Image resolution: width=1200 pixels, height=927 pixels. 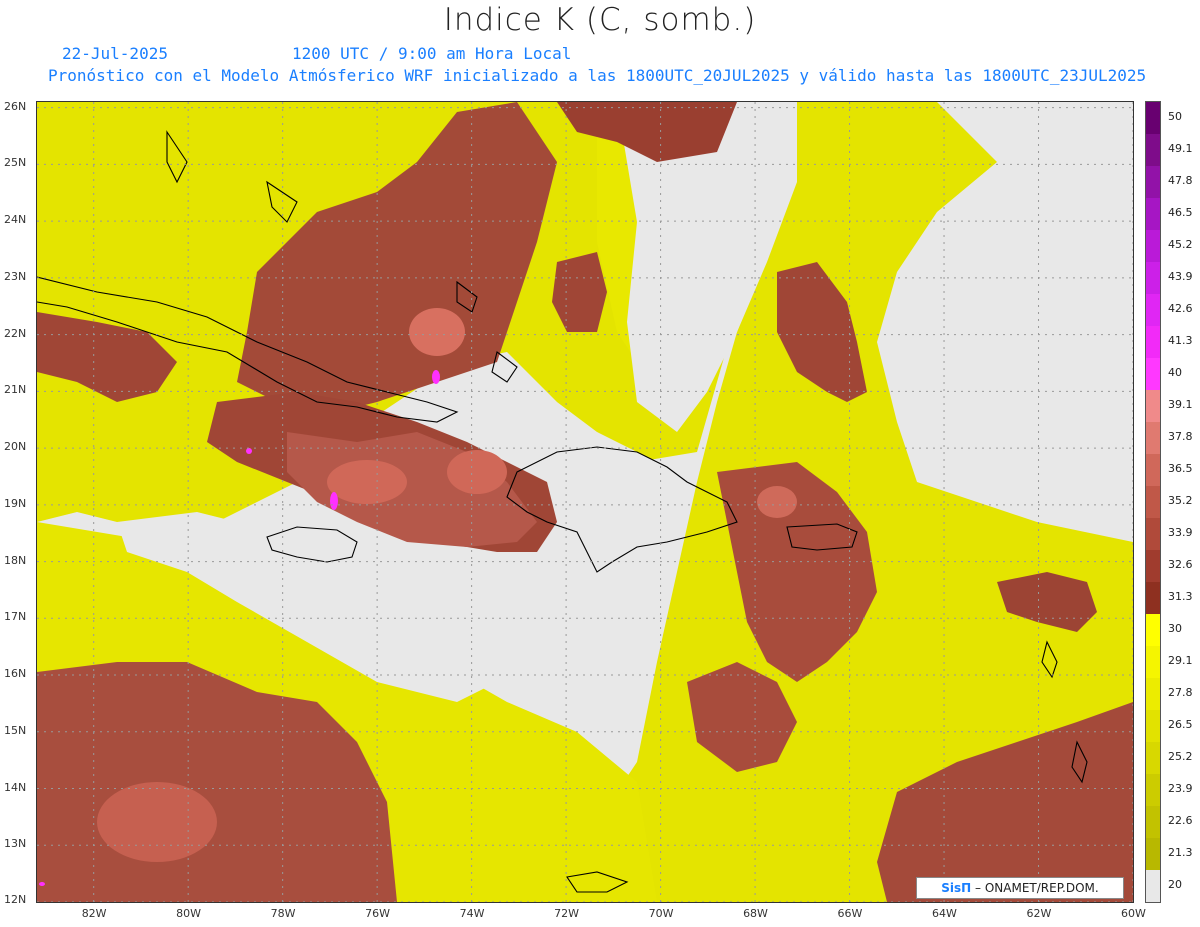 I want to click on lat-label: 15N, so click(x=15, y=730).